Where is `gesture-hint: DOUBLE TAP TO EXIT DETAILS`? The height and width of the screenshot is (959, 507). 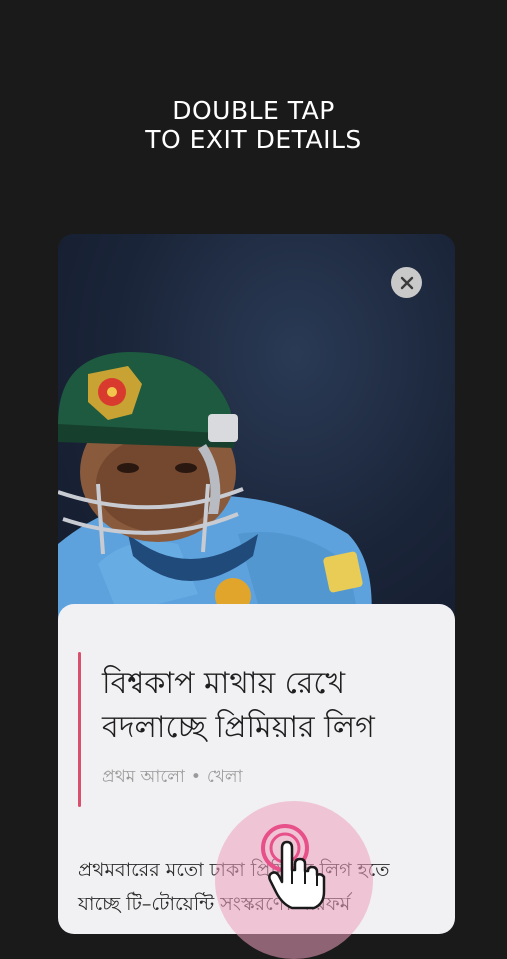 gesture-hint: DOUBLE TAP TO EXIT DETAILS is located at coordinates (253, 125).